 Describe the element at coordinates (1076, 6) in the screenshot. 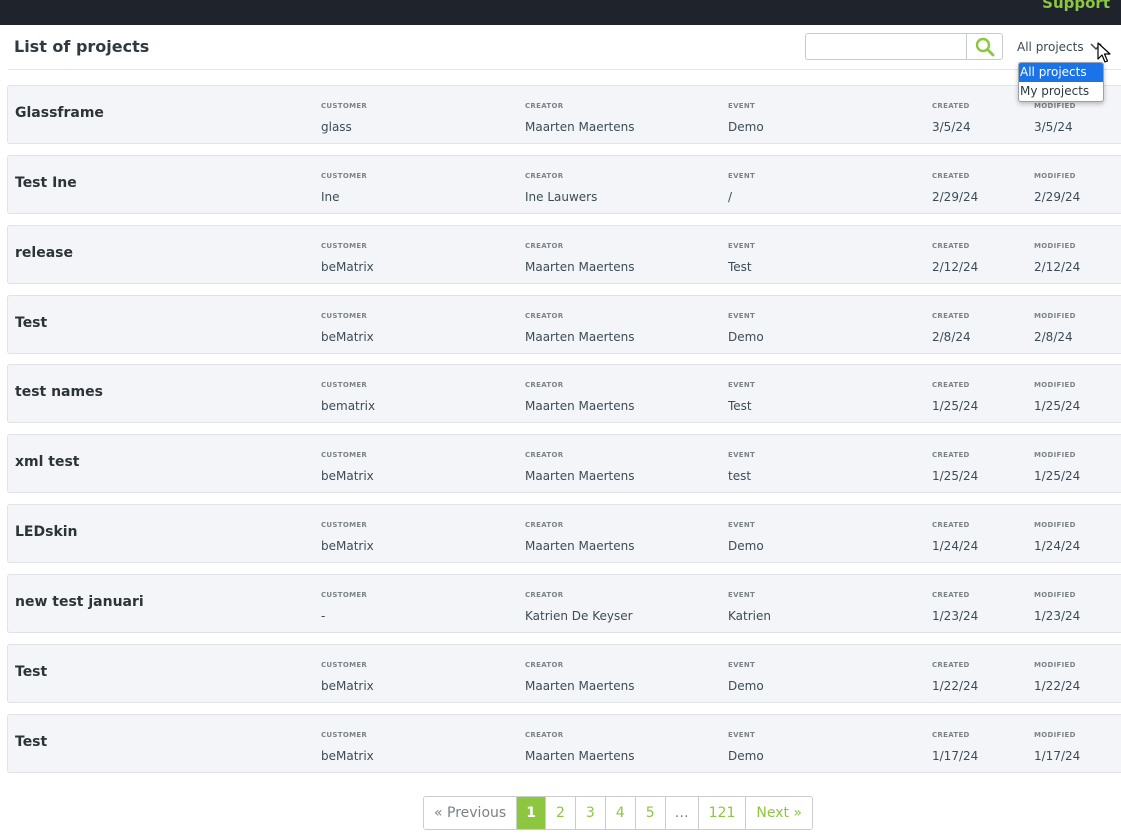

I see `support-link: Support` at that location.